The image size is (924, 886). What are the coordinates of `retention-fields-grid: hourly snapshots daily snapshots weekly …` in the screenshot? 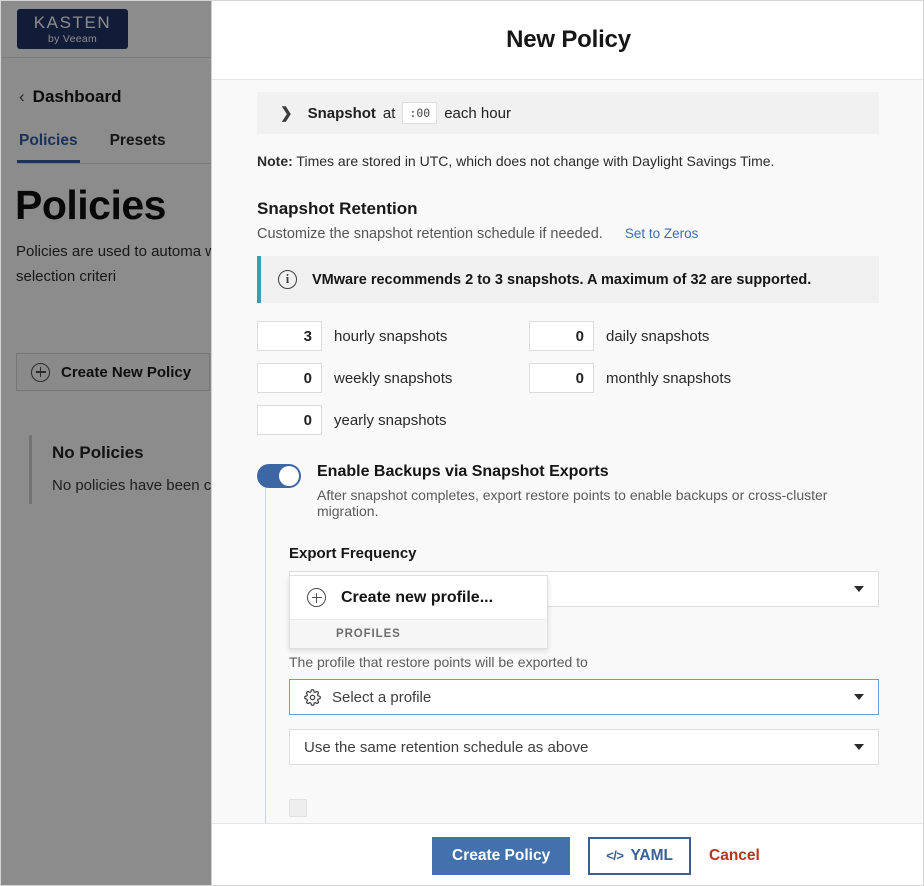 It's located at (580, 378).